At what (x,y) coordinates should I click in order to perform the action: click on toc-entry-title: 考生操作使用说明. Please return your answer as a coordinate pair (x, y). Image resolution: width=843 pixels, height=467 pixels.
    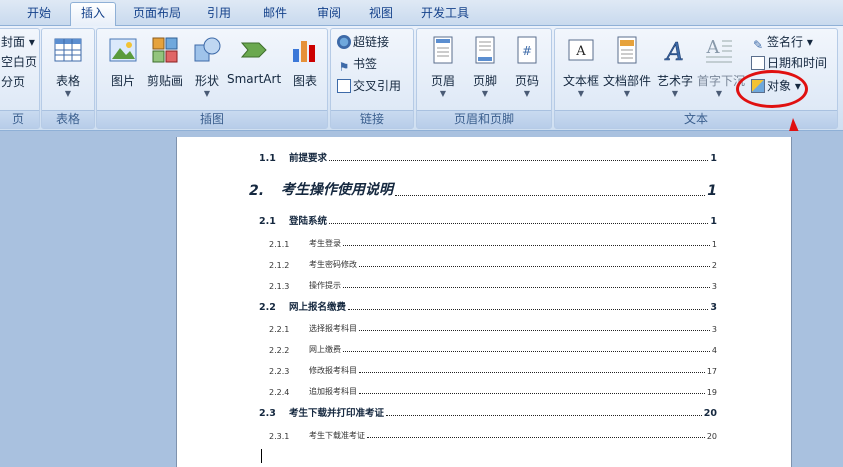
    Looking at the image, I should click on (337, 190).